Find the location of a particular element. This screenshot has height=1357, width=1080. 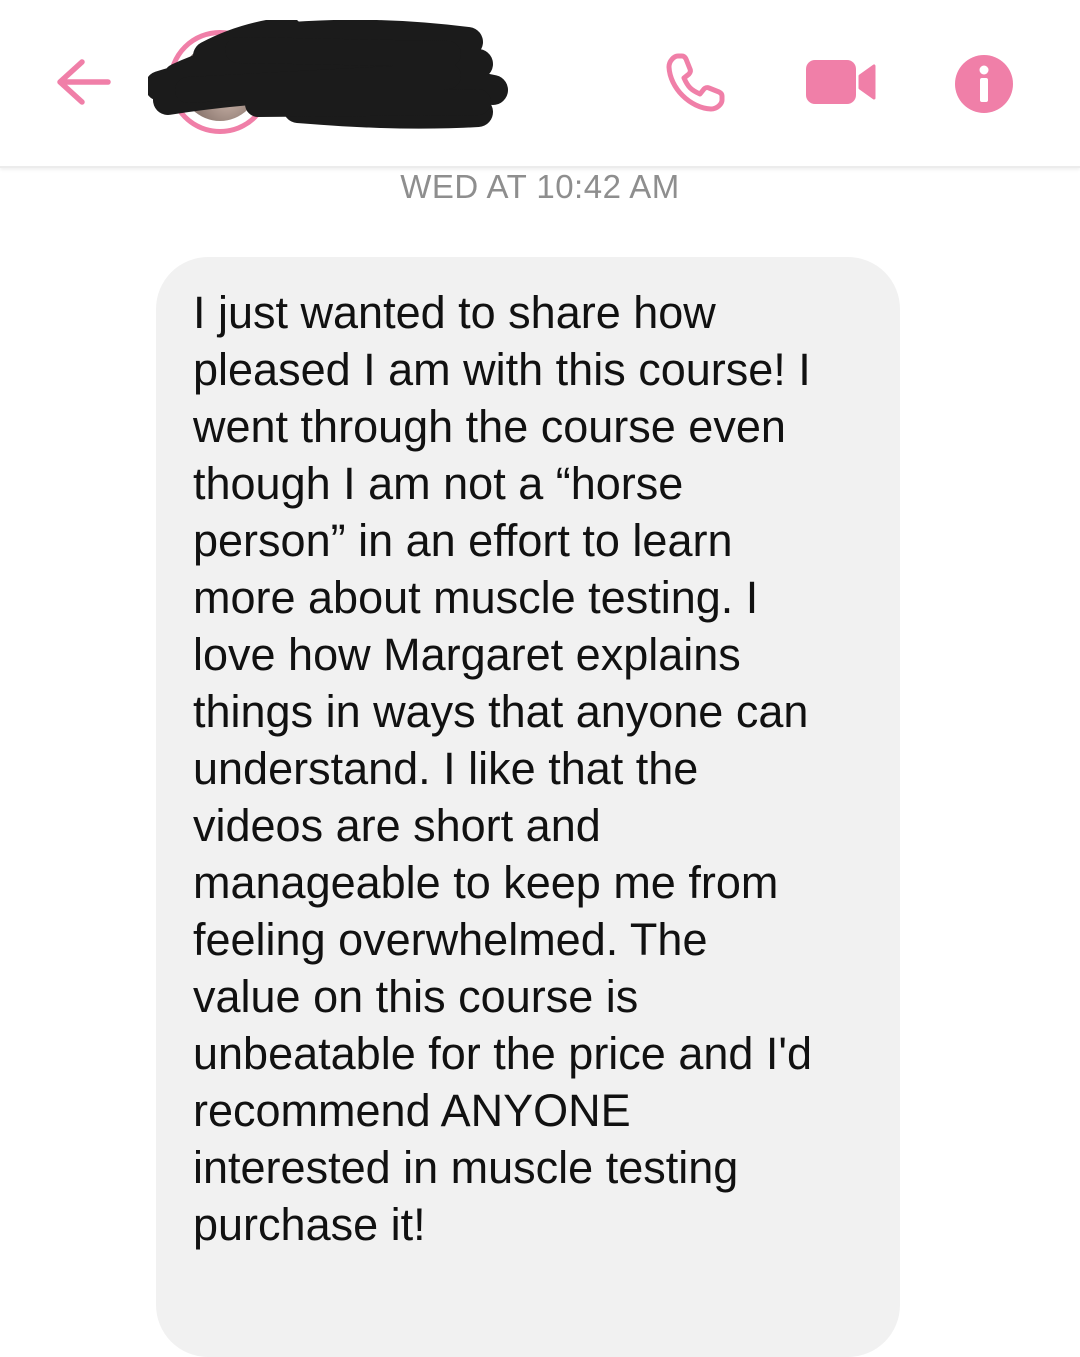

message-timestamp: WED AT 10:42 AM is located at coordinates (540, 186).